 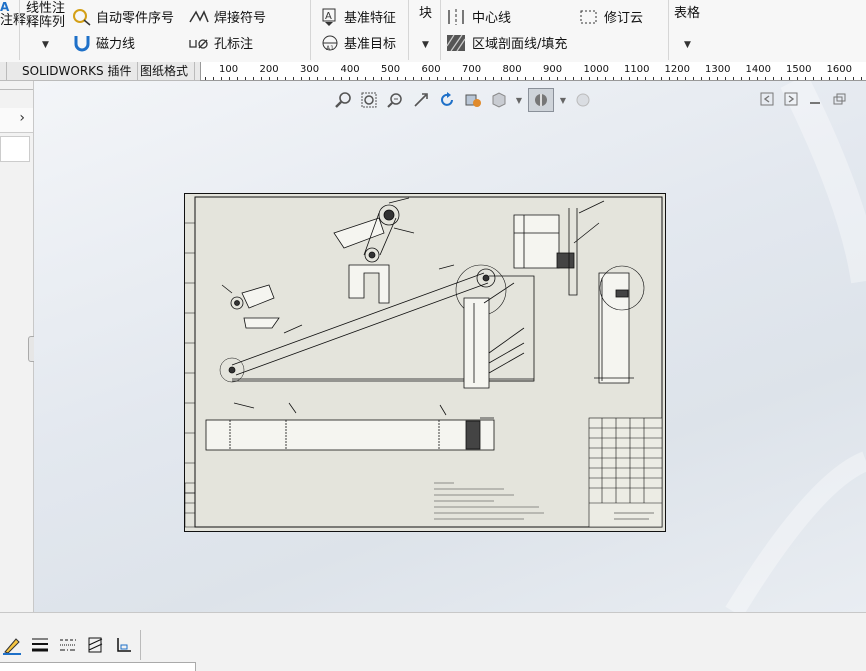 I want to click on auto-balloon-icon, so click(x=82, y=17).